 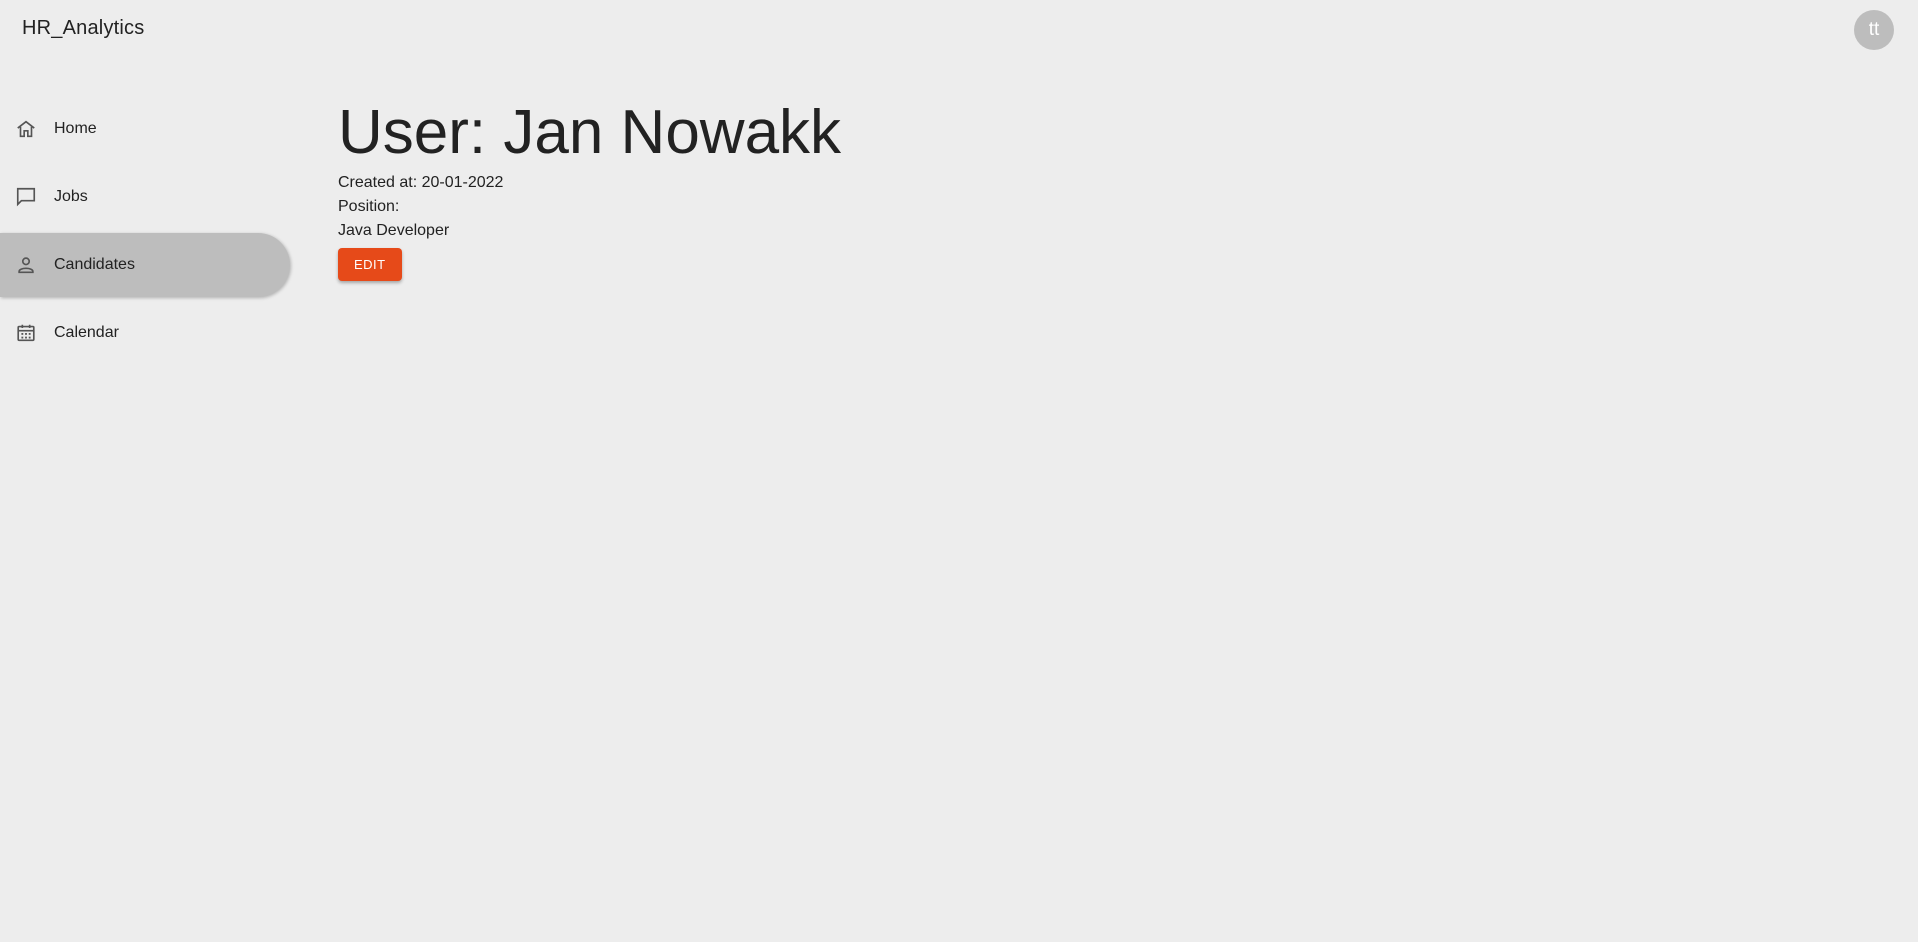 What do you see at coordinates (26, 197) in the screenshot?
I see `chat-icon` at bounding box center [26, 197].